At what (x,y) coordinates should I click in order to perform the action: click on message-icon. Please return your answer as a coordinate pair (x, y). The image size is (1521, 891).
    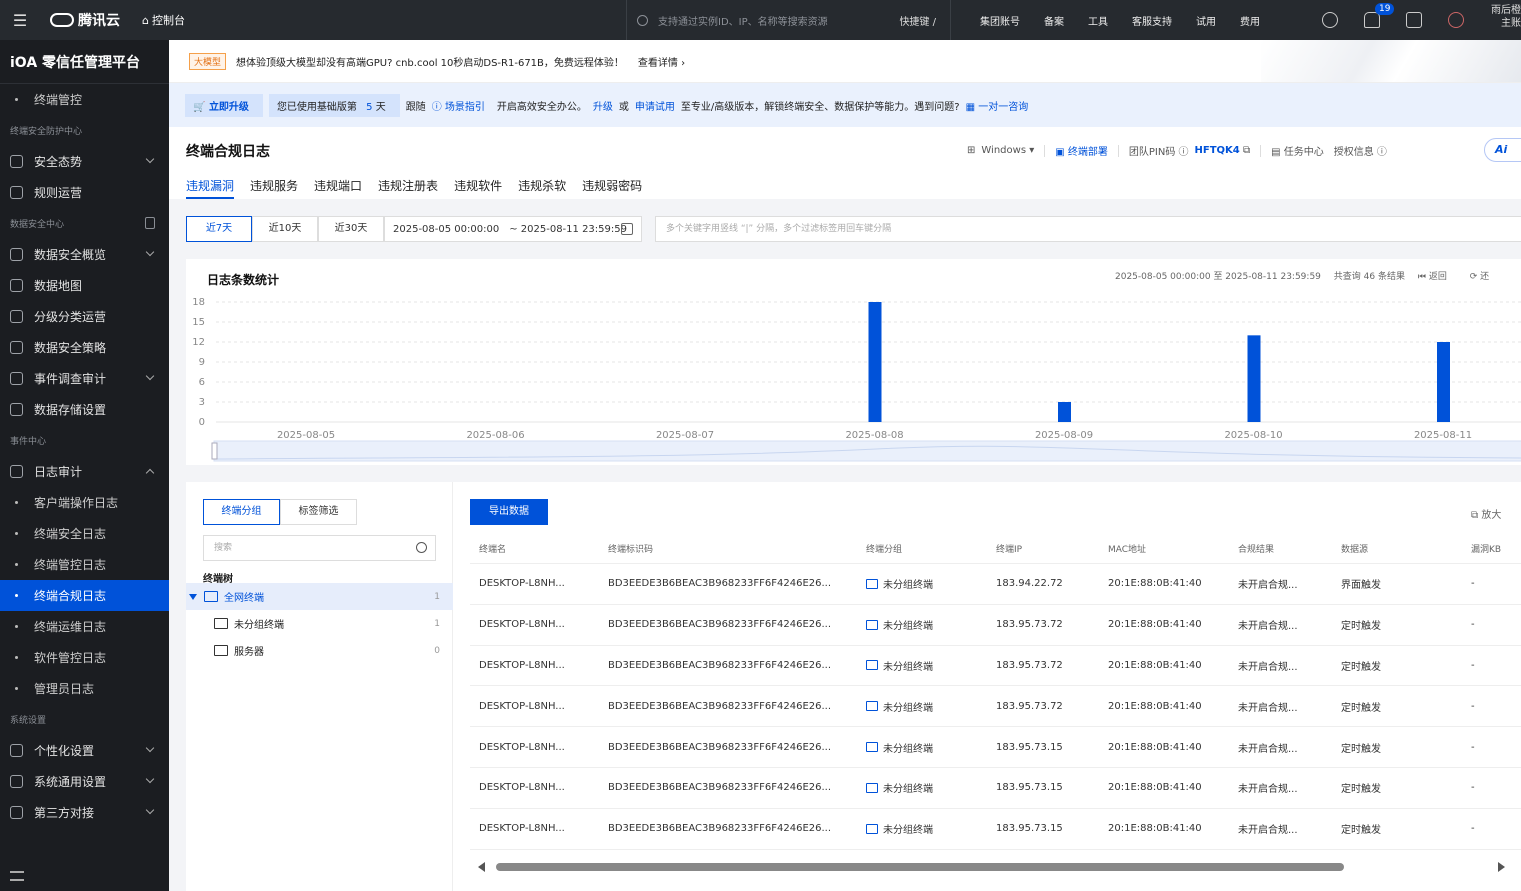
    Looking at the image, I should click on (1414, 20).